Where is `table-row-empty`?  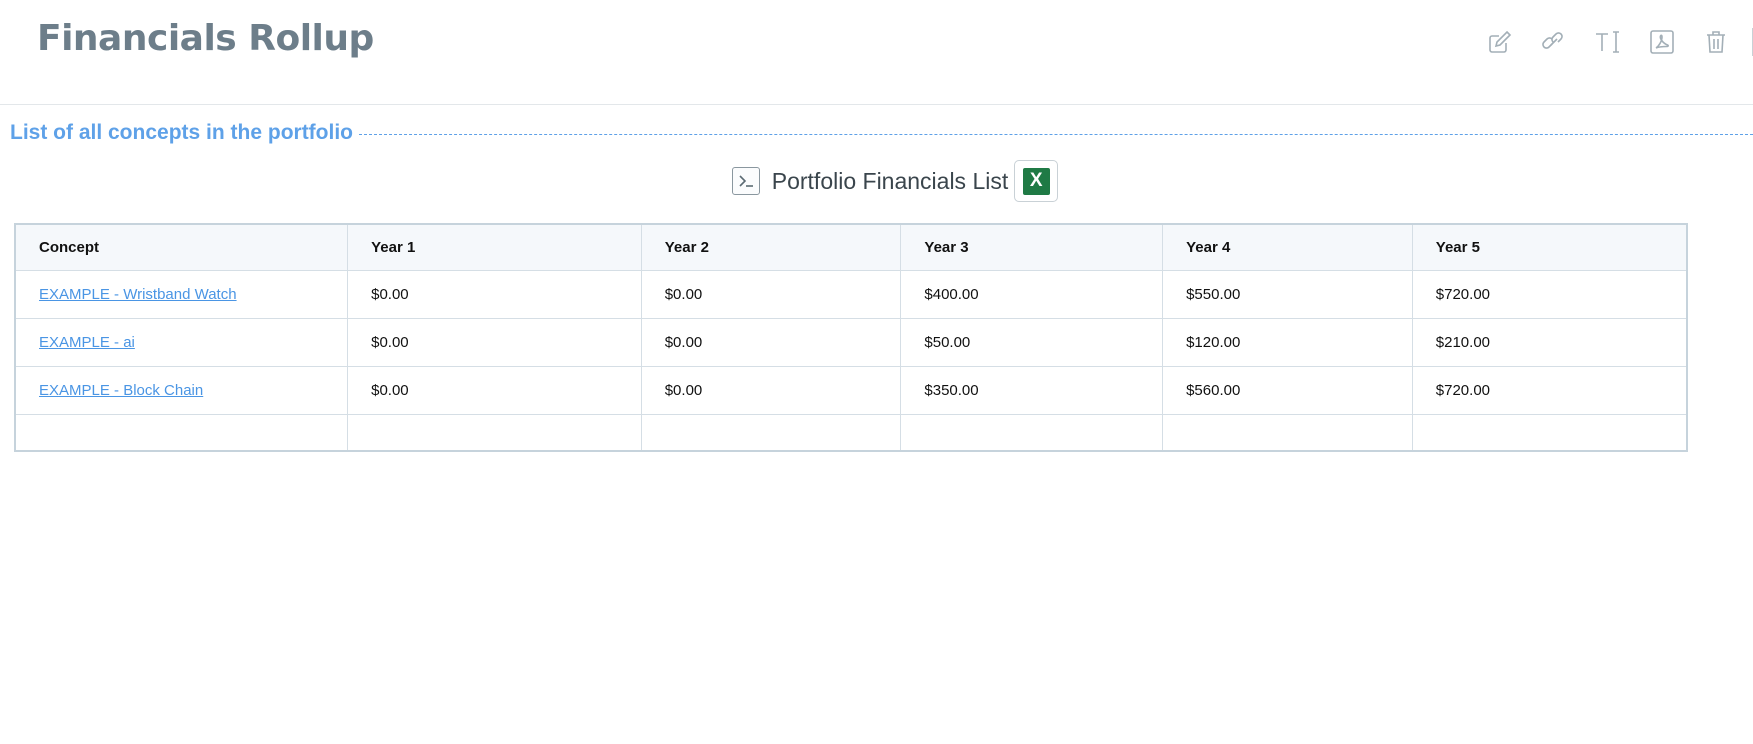 table-row-empty is located at coordinates (851, 433).